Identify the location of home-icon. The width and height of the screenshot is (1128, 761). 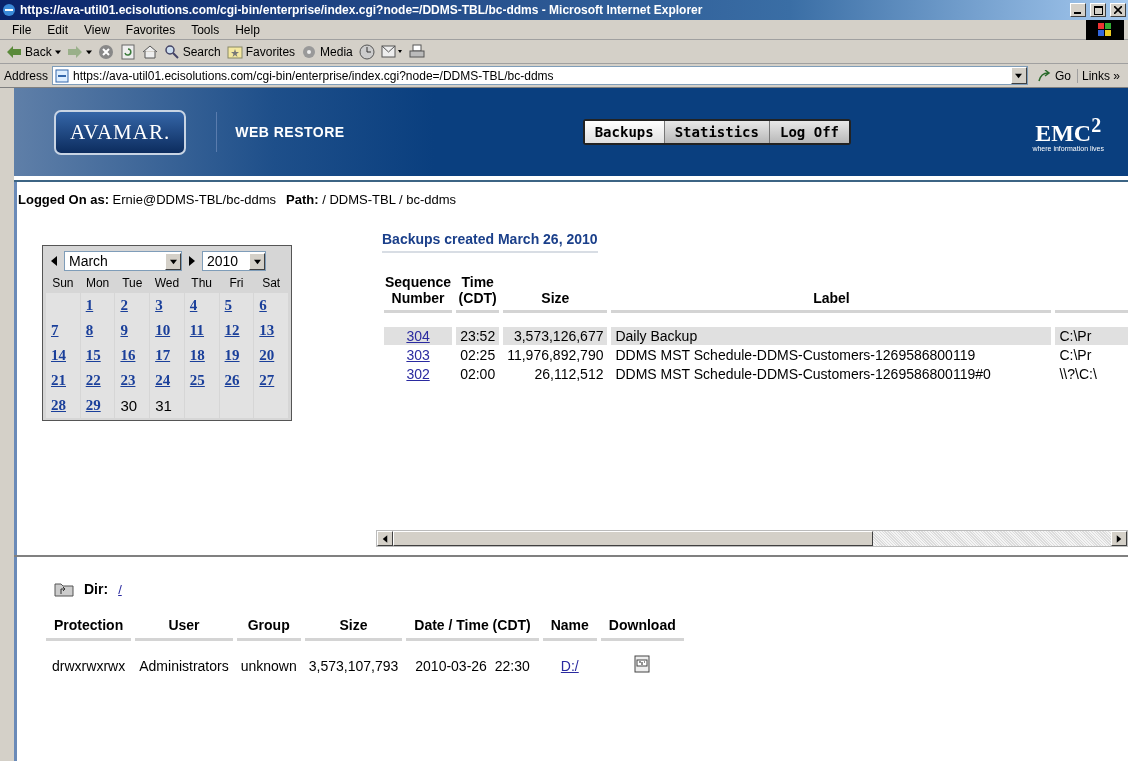
(149, 51).